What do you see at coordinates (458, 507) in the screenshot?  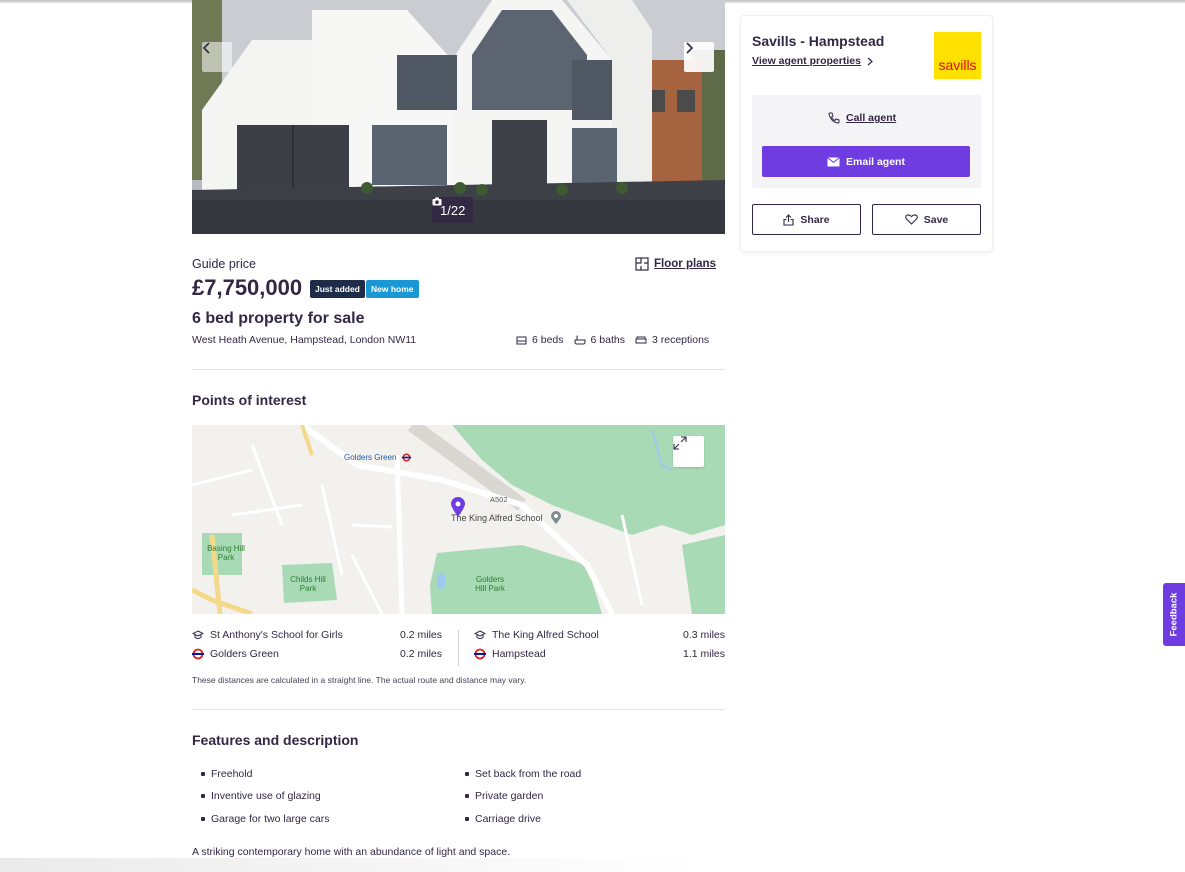 I see `property-location-pin-icon` at bounding box center [458, 507].